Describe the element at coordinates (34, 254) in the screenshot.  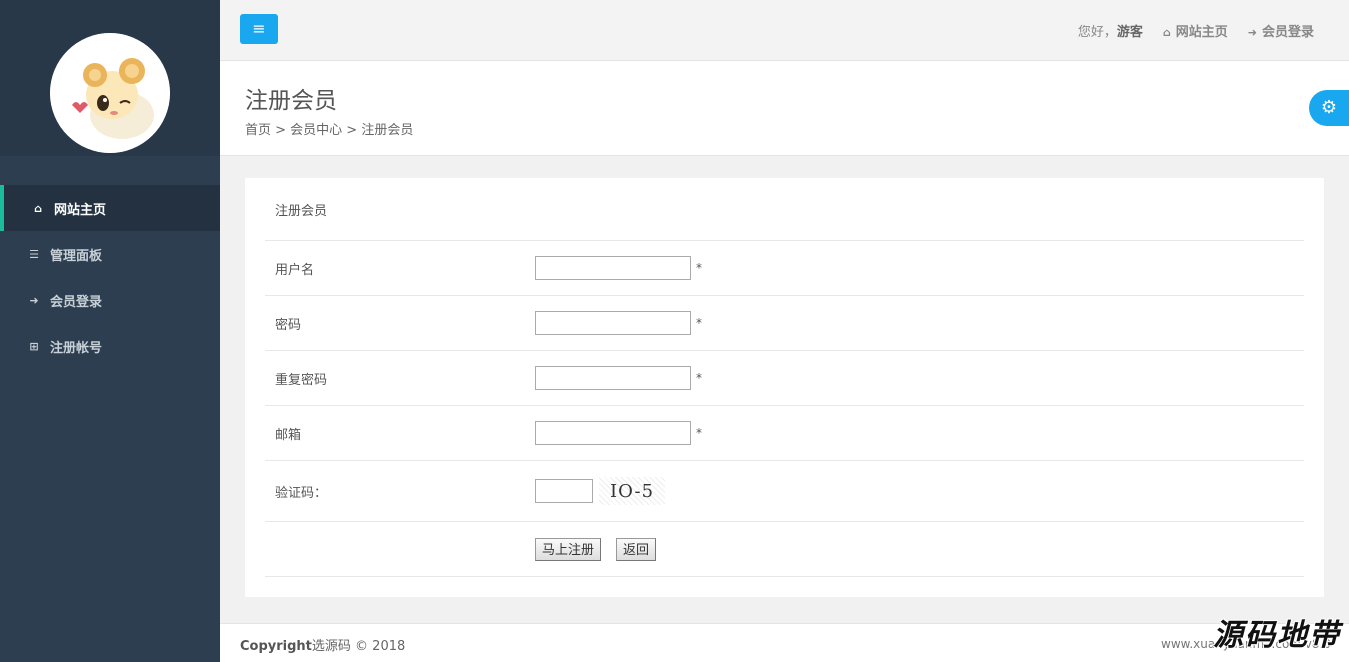
I see `list-icon: ☰` at that location.